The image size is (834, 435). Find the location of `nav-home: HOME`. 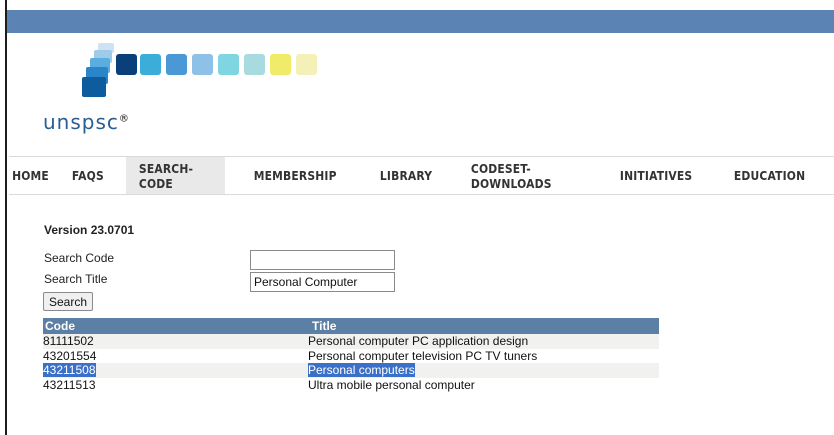

nav-home: HOME is located at coordinates (30, 175).